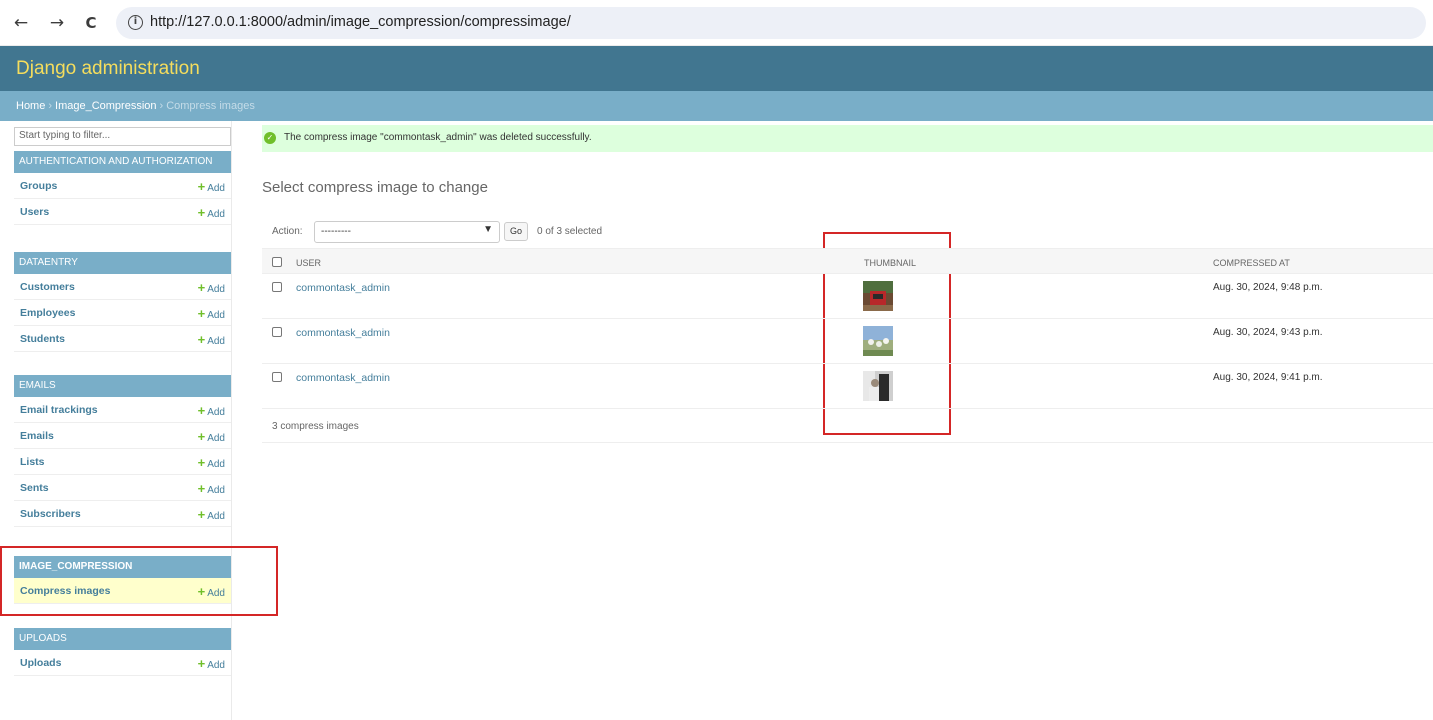 The image size is (1433, 720). I want to click on app-caption: EMAILS, so click(122, 386).